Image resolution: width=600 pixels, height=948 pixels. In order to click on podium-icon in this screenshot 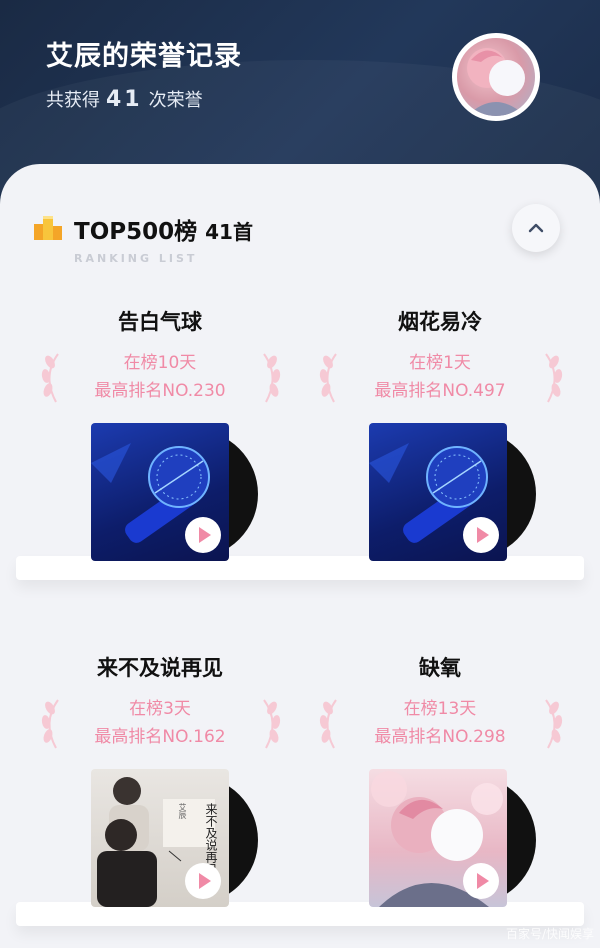, I will do `click(48, 228)`.